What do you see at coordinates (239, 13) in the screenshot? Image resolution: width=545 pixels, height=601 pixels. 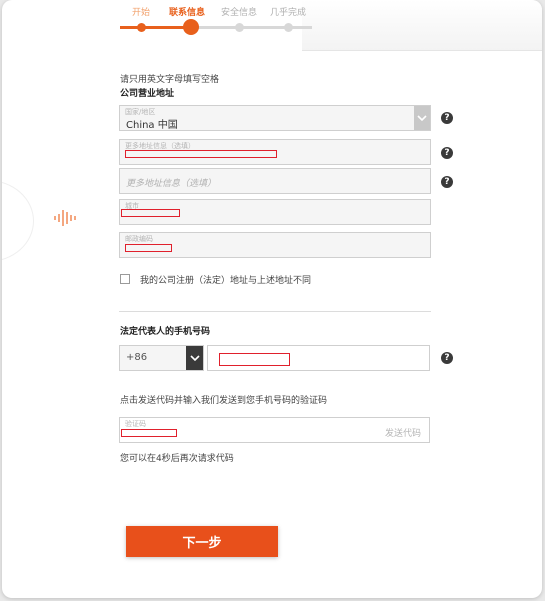 I see `step-label-security: 安全信息` at bounding box center [239, 13].